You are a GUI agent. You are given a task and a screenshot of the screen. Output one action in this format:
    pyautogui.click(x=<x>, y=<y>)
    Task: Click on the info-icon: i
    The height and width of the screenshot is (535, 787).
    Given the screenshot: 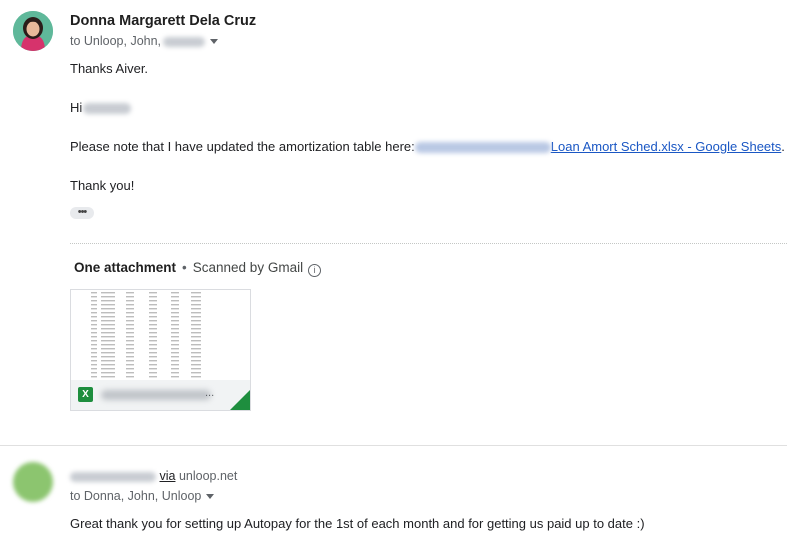 What is the action you would take?
    pyautogui.click(x=315, y=270)
    